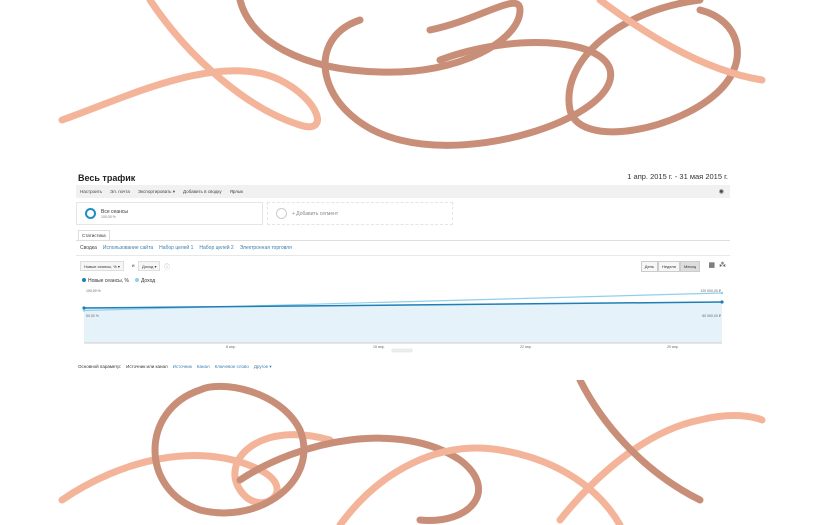 Image resolution: width=825 pixels, height=525 pixels. I want to click on left-tick-label: 100,00 %, so click(93, 291).